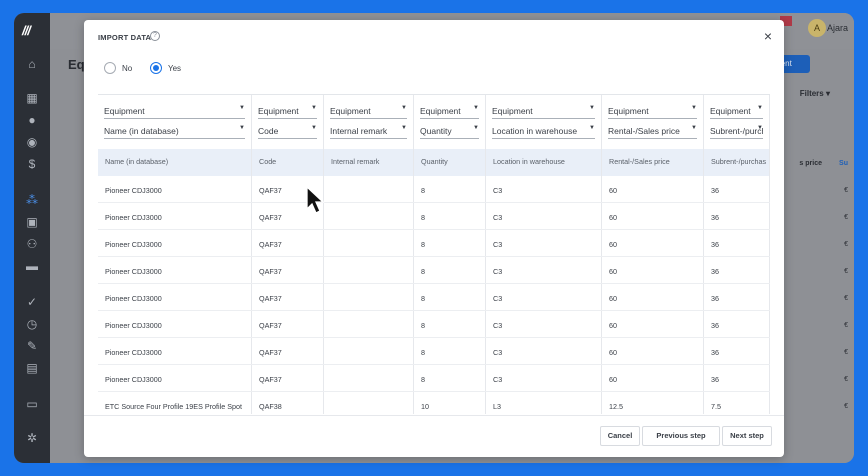  What do you see at coordinates (32, 404) in the screenshot?
I see `message-icon: ▭` at bounding box center [32, 404].